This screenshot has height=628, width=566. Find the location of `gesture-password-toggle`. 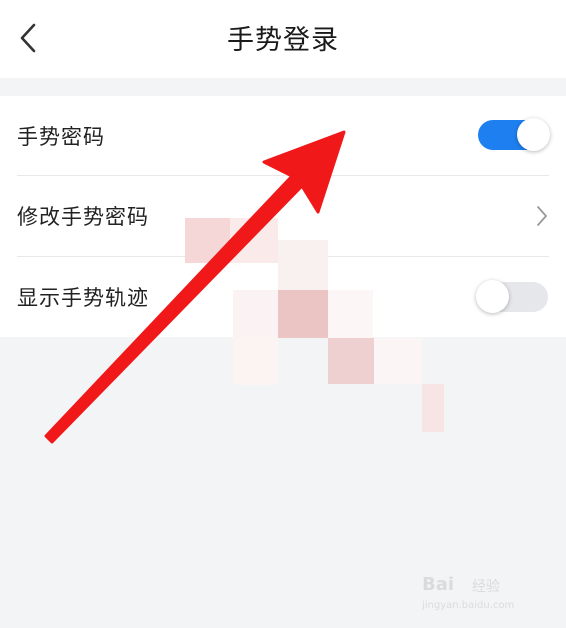

gesture-password-toggle is located at coordinates (514, 134).